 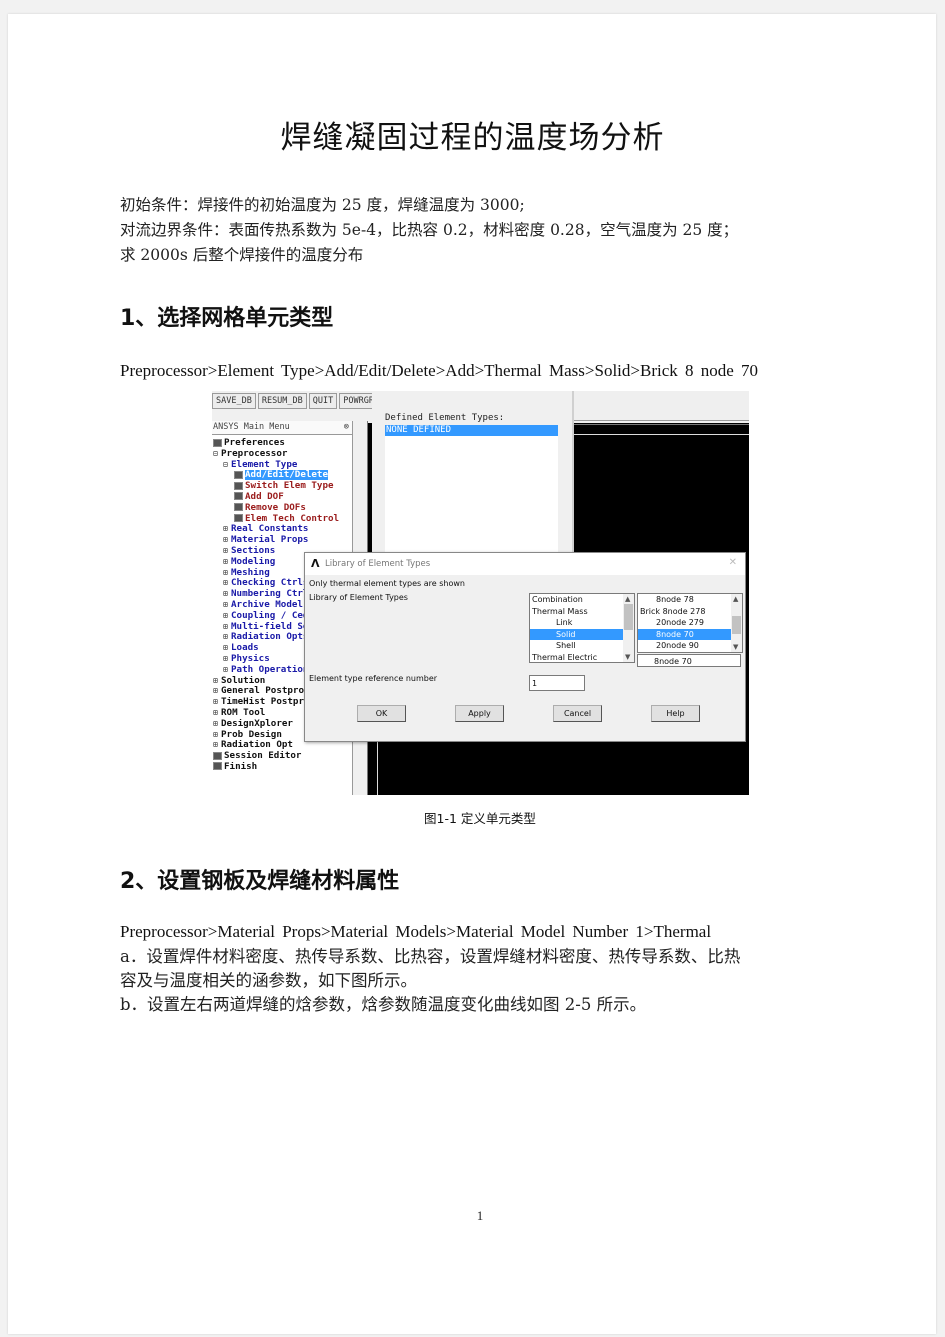 I want to click on menu-item-remove-dofs: Remove DOFs, so click(x=282, y=508).